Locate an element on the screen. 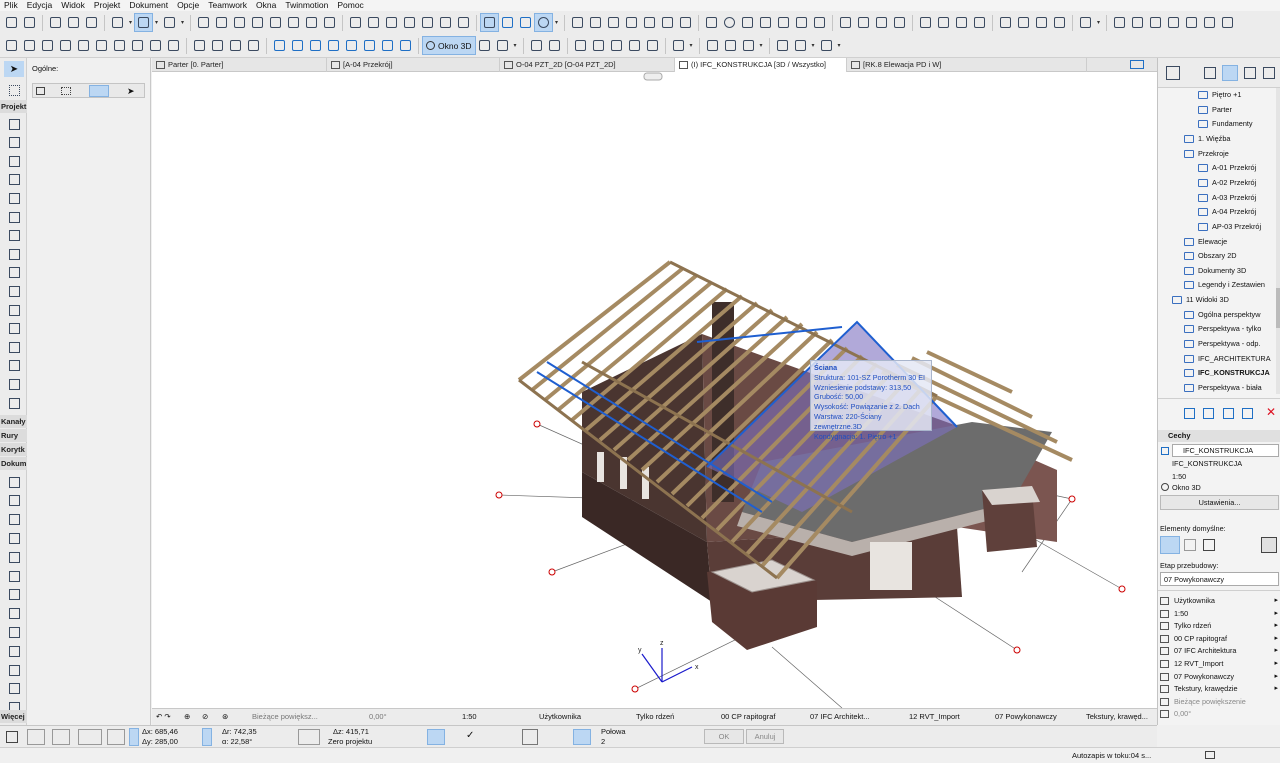  rotated-select-icon is located at coordinates (99, 91).